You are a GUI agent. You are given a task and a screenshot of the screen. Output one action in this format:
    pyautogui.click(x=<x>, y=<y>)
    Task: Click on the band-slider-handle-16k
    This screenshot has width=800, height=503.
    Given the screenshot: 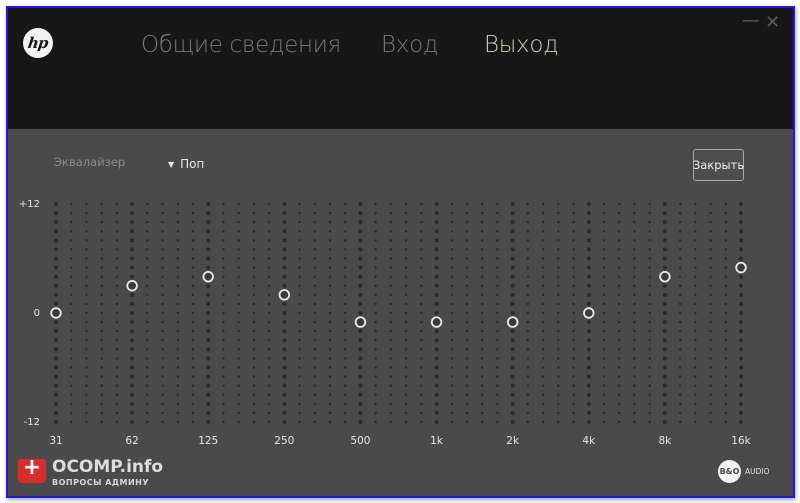 What is the action you would take?
    pyautogui.click(x=741, y=267)
    